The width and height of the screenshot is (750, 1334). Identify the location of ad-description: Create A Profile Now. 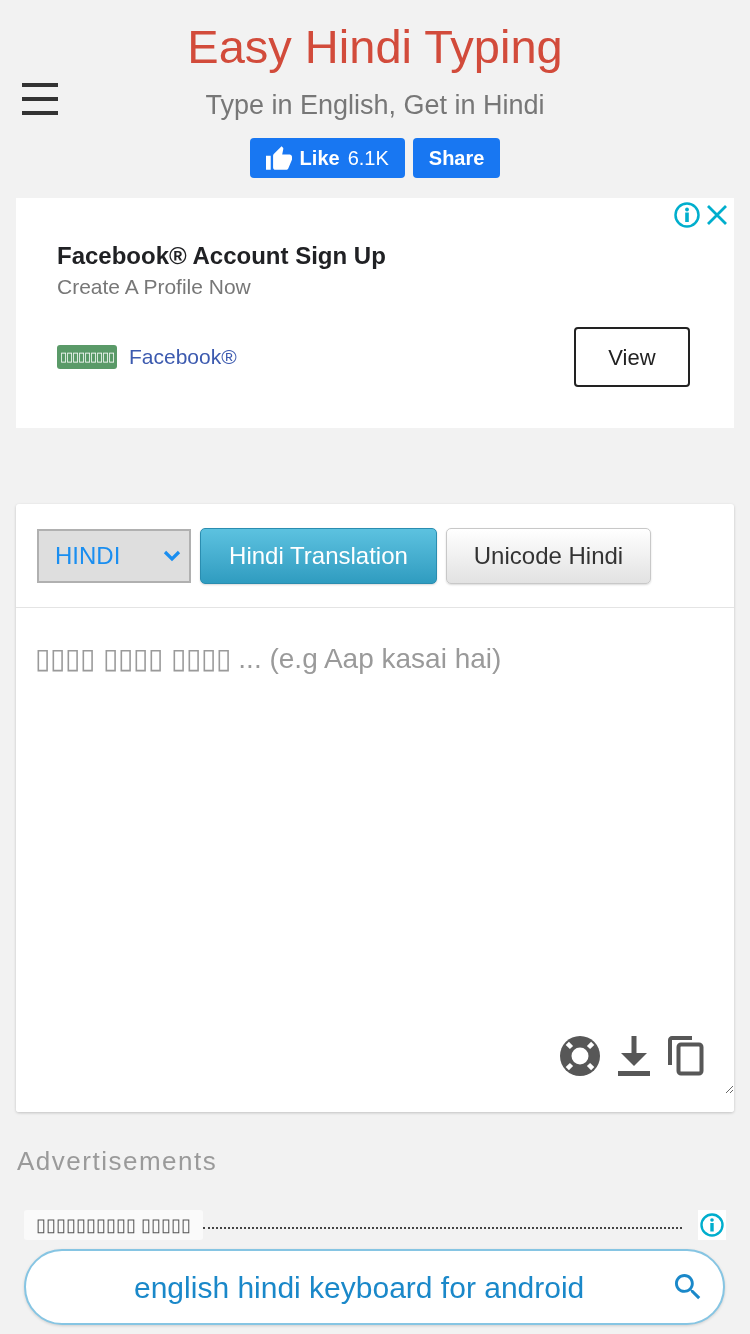
(154, 287).